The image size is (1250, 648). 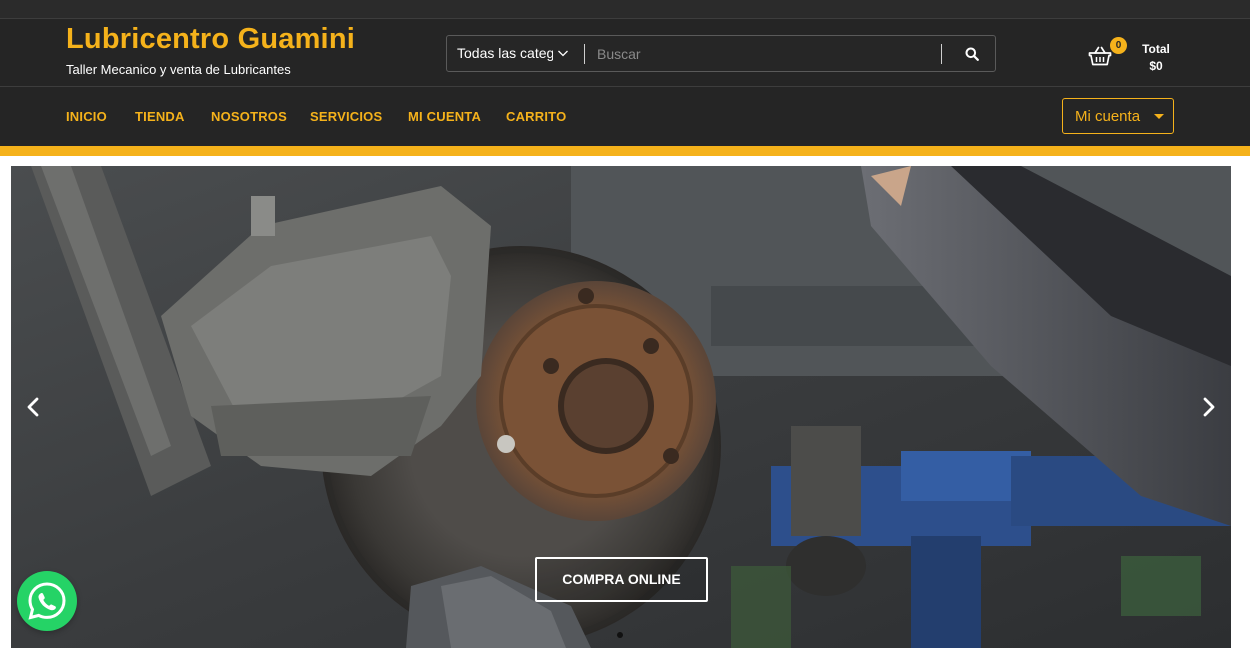 I want to click on cart-total: Total $0, so click(x=1156, y=58).